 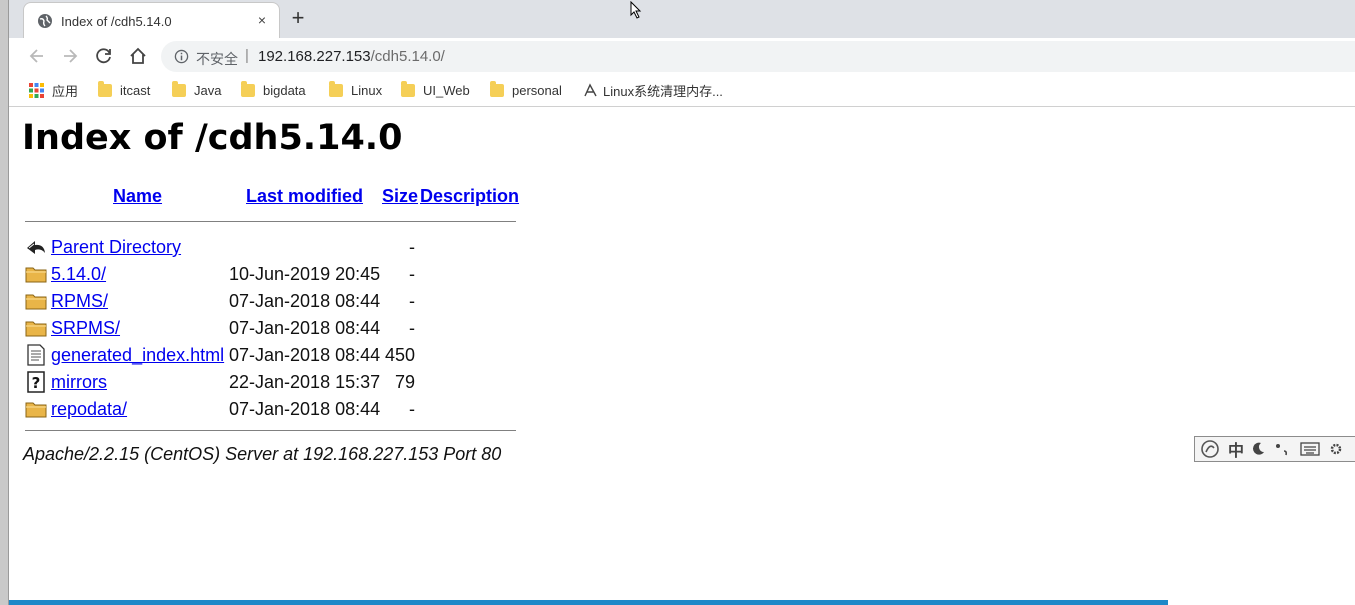 I want to click on close-tab-icon: ×, so click(x=262, y=20).